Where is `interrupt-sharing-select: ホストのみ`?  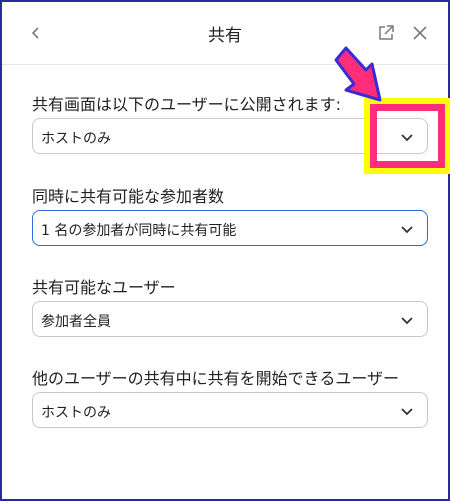 interrupt-sharing-select: ホストのみ is located at coordinates (230, 410).